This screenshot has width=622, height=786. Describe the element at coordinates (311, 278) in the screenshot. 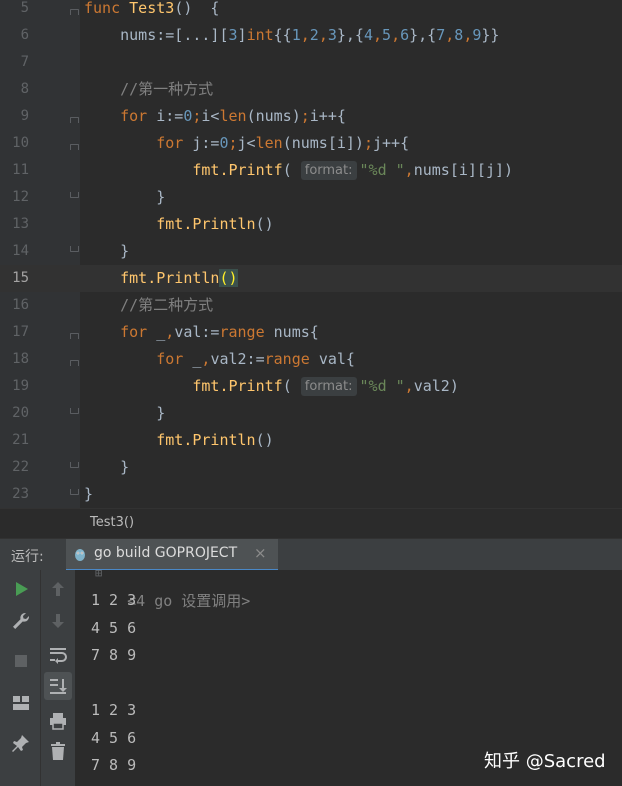

I see `code-line: 15 fmt.Println()` at that location.